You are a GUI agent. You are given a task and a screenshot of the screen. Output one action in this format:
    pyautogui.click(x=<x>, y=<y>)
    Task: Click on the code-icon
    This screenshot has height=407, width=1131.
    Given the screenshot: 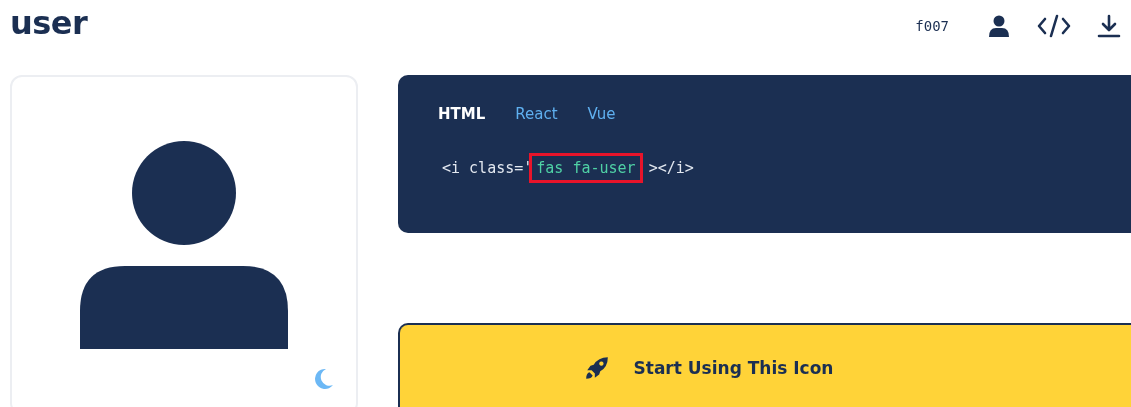 What is the action you would take?
    pyautogui.click(x=1054, y=26)
    